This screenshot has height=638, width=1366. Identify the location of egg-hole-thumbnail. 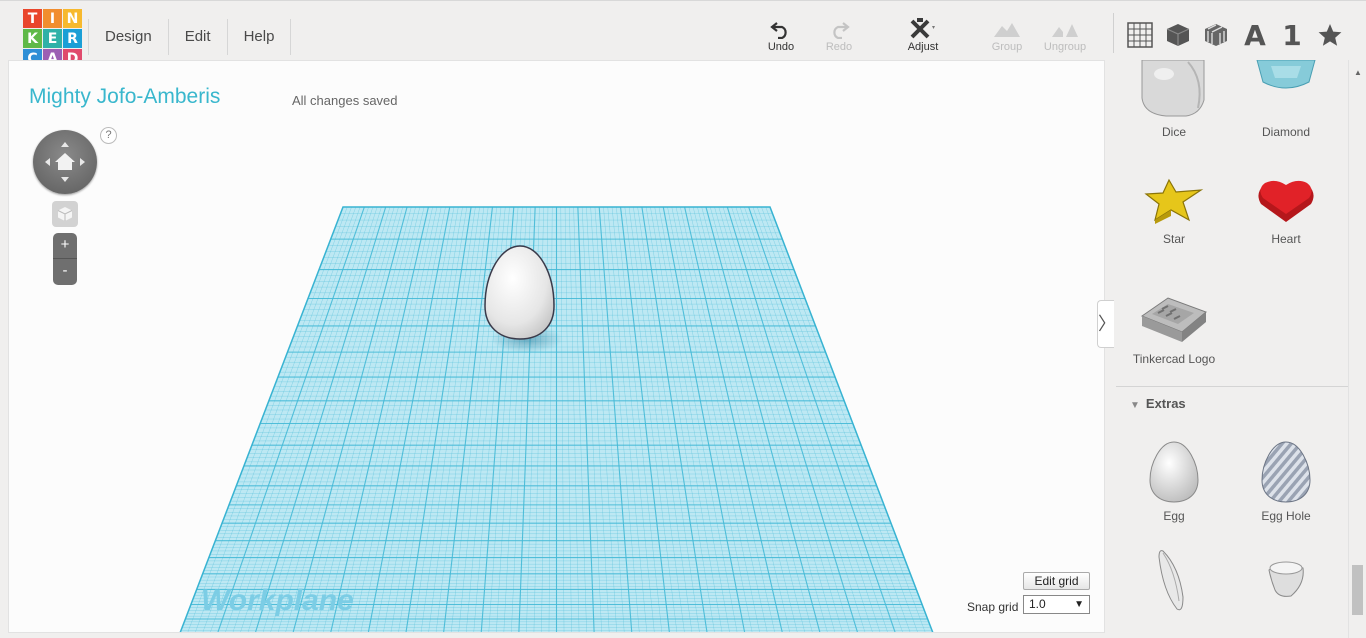
(1286, 472).